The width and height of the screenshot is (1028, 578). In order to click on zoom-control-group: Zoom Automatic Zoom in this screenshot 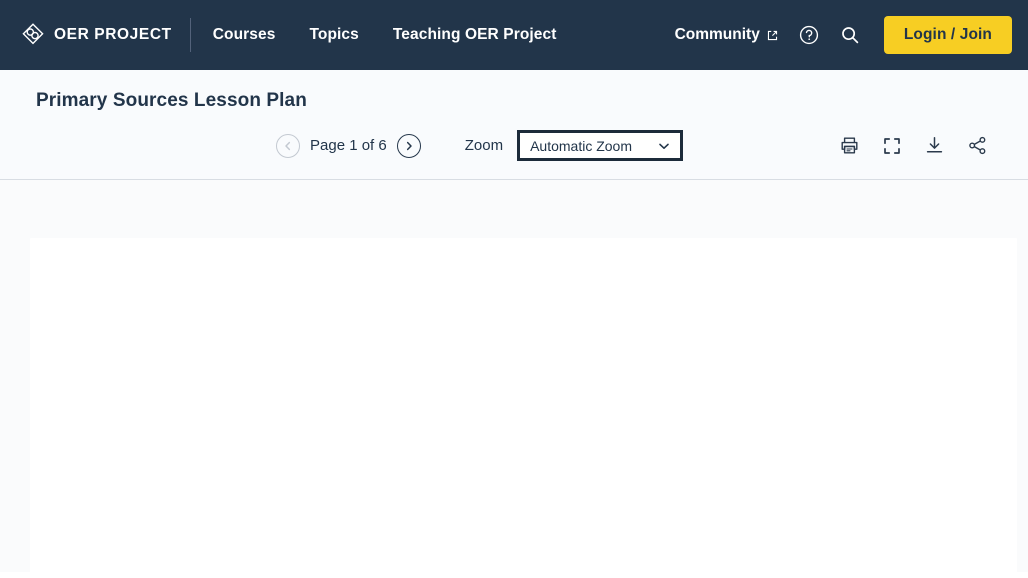, I will do `click(574, 145)`.